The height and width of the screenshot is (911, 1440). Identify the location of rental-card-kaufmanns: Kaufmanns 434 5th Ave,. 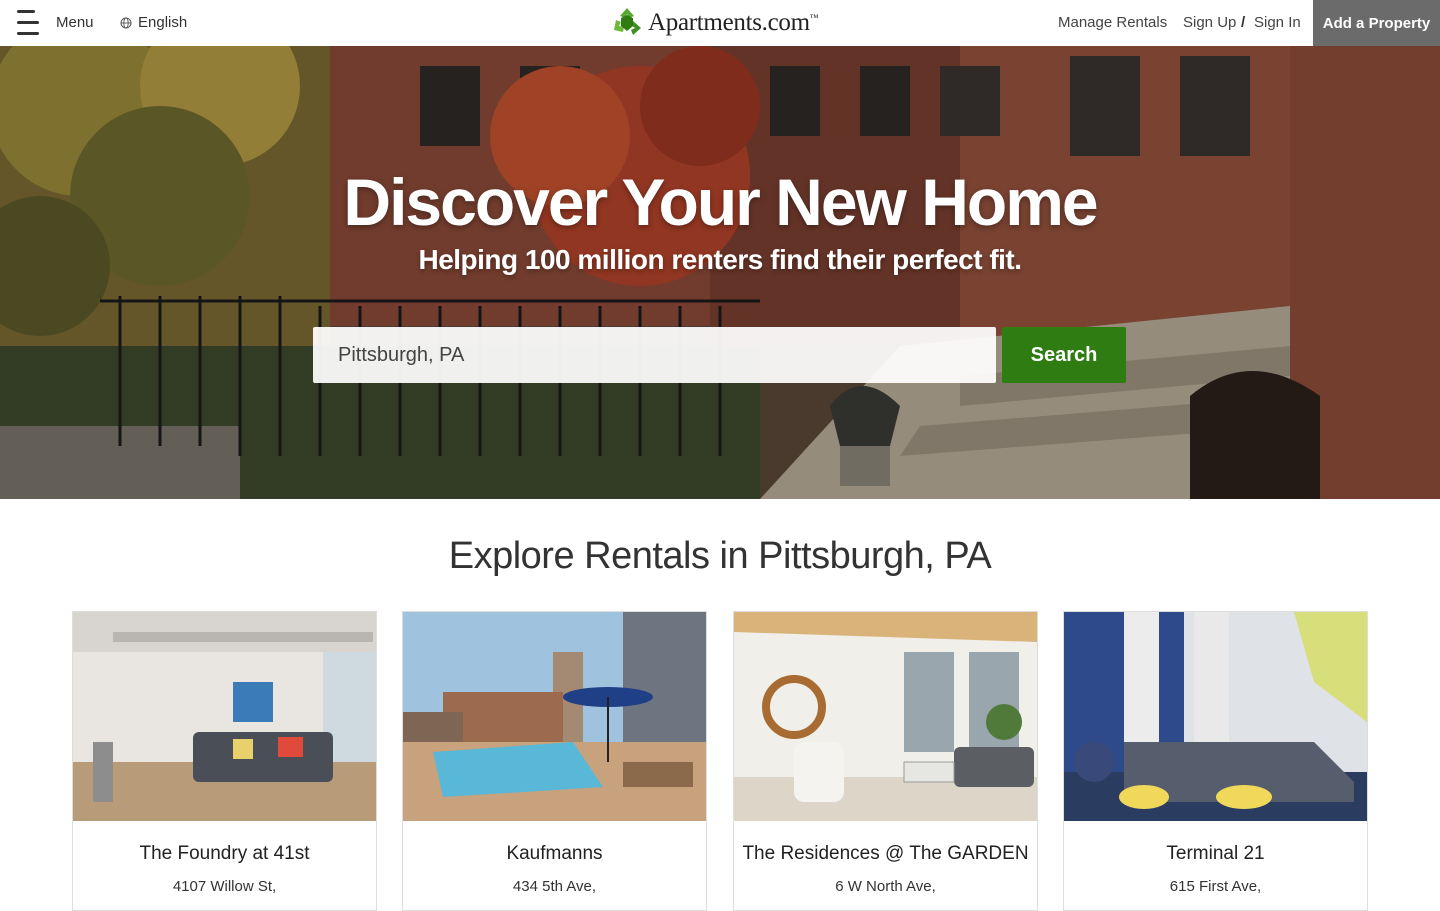
(554, 761).